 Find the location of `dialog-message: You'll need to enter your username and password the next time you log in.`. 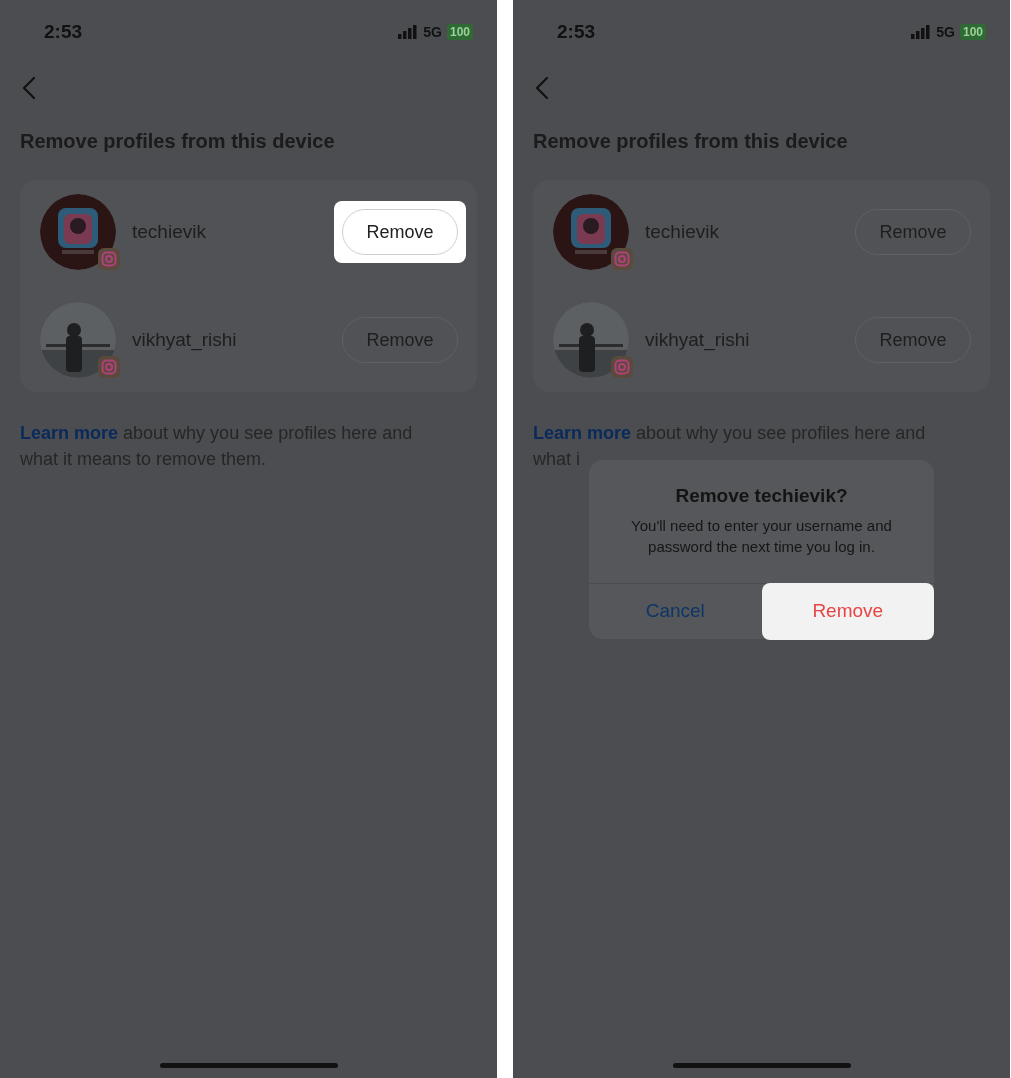

dialog-message: You'll need to enter your username and password the next time you log in. is located at coordinates (761, 536).